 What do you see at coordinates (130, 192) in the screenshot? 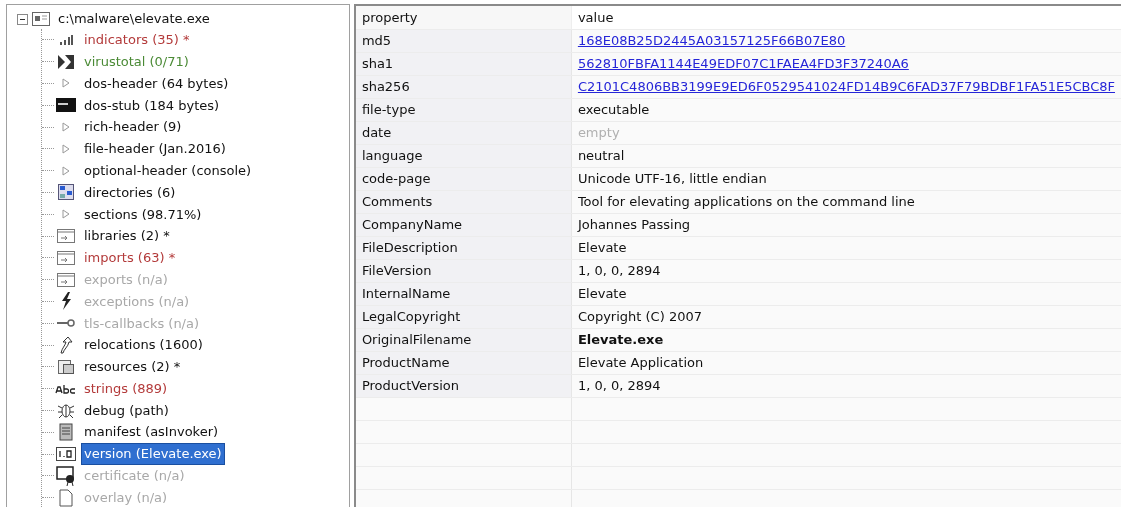
I see `tree-item: directories (6)` at bounding box center [130, 192].